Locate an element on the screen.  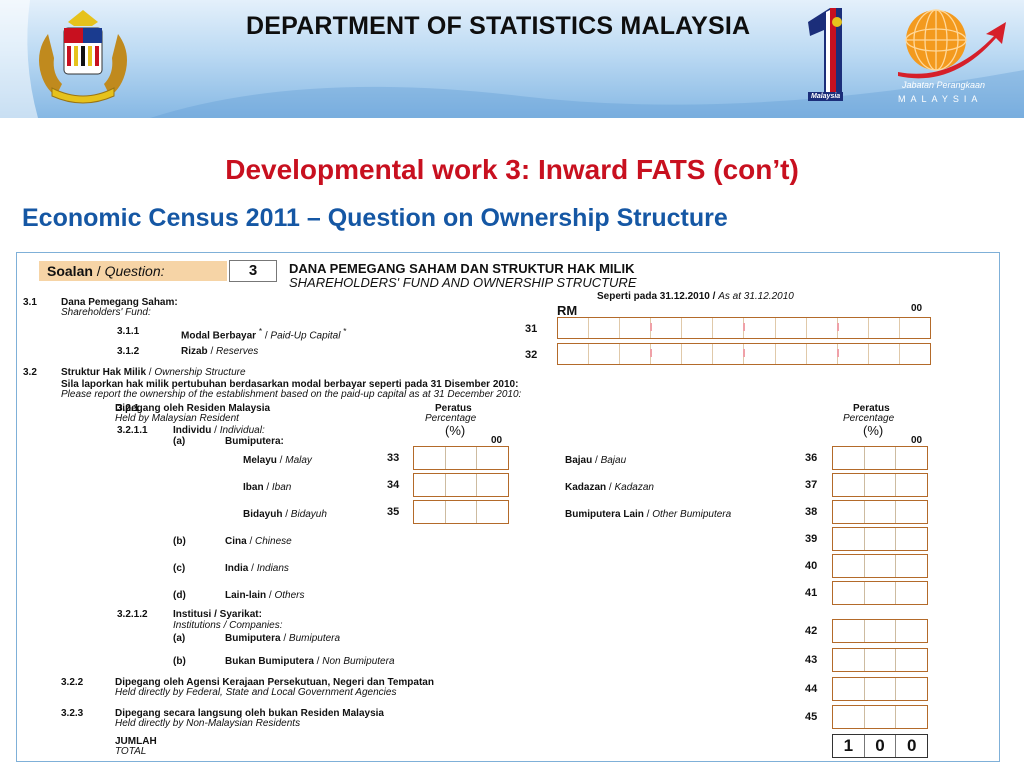
option-d-marker: (d) is located at coordinates (179, 595).